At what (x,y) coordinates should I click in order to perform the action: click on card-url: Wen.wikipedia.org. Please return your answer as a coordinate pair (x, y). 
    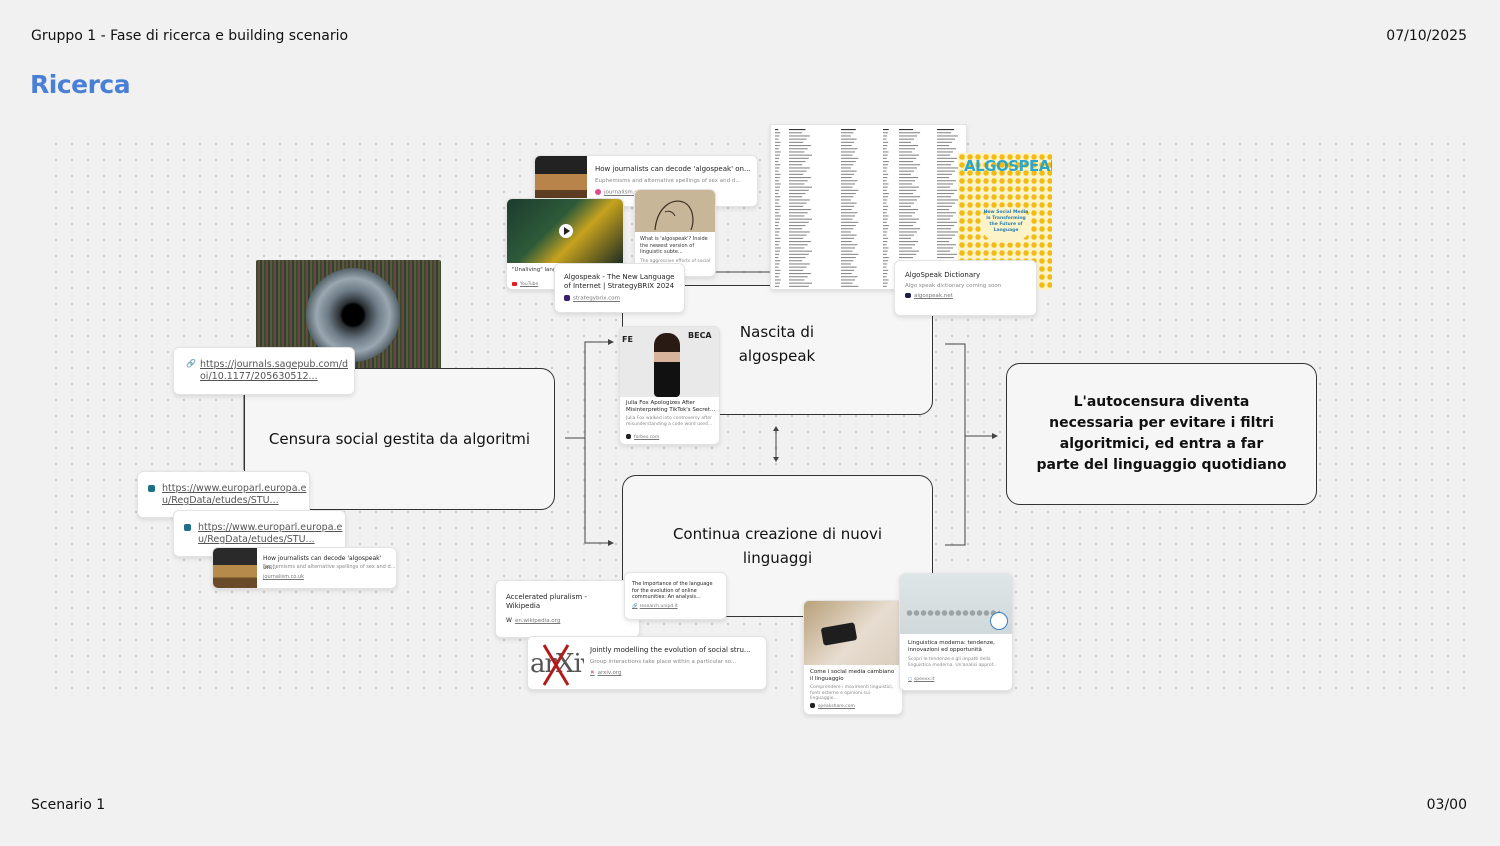
    Looking at the image, I should click on (567, 621).